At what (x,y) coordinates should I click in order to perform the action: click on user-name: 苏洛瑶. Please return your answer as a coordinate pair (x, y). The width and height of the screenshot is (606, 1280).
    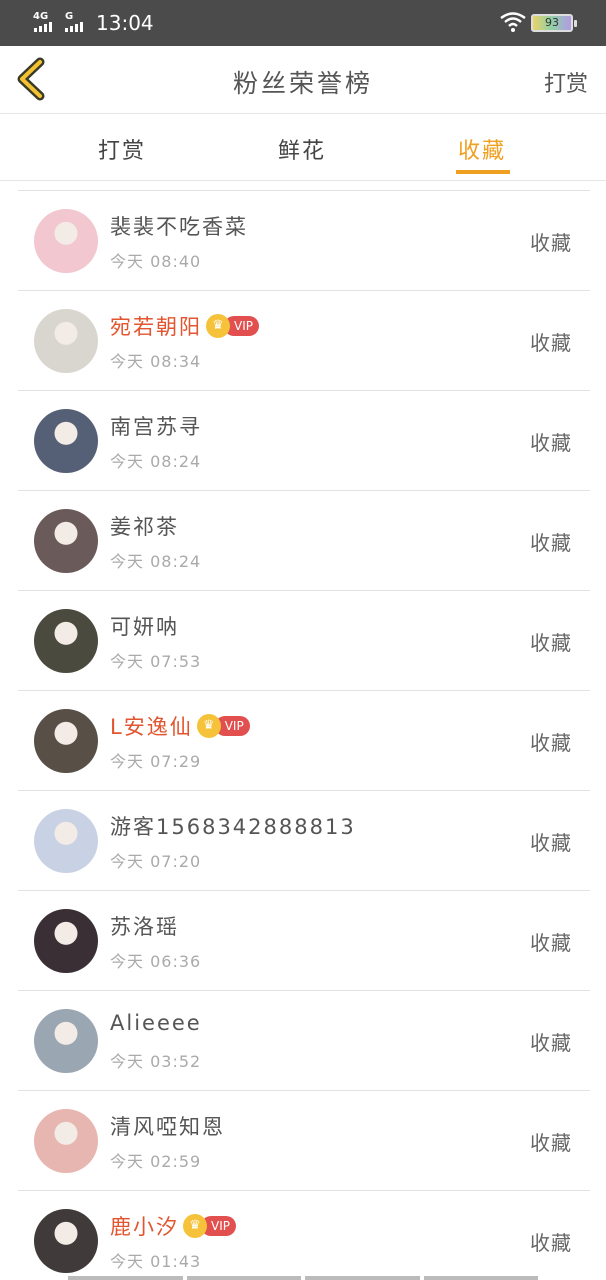
    Looking at the image, I should click on (144, 926).